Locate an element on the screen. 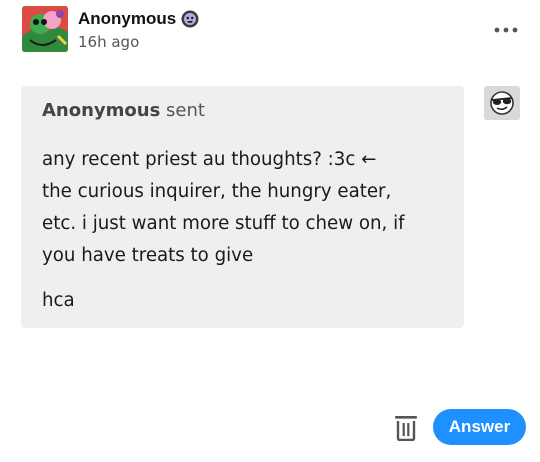 The image size is (540, 462). delete-button is located at coordinates (406, 427).